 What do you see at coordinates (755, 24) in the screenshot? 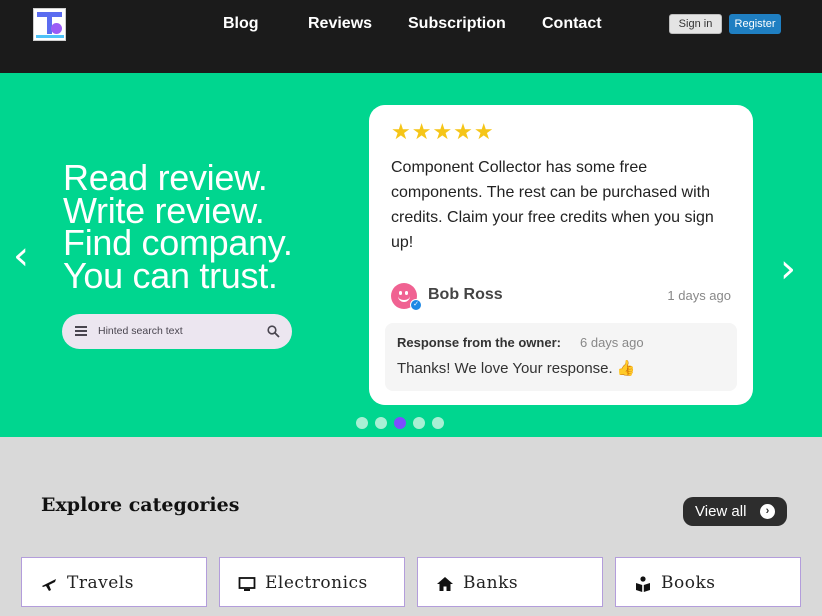
I see `register-button: Register` at bounding box center [755, 24].